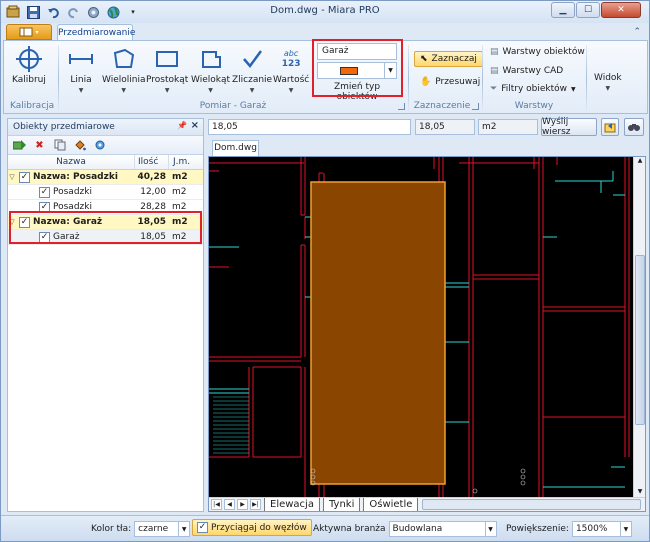 Image resolution: width=650 pixels, height=542 pixels. I want to click on panel-header: Obiekty przedmiarowe 📌 ×, so click(105, 127).